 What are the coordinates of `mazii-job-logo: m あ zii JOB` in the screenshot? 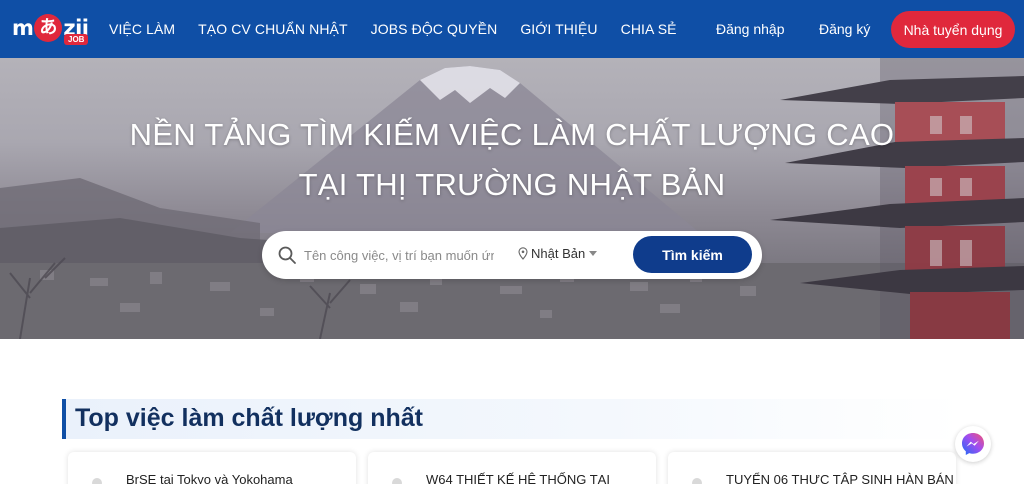 It's located at (50, 28).